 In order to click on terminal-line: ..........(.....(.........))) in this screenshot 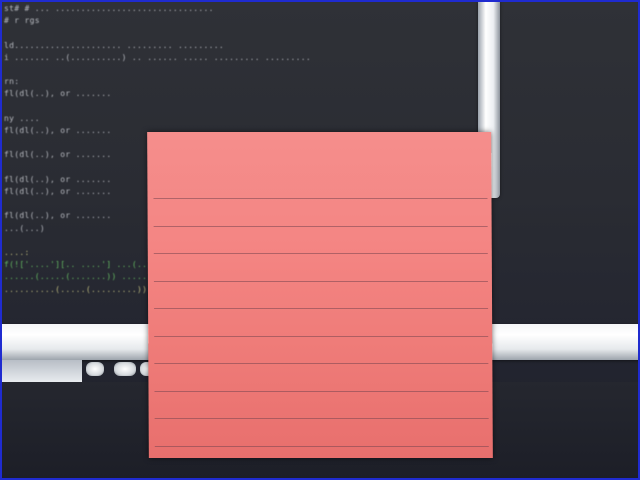, I will do `click(78, 289)`.